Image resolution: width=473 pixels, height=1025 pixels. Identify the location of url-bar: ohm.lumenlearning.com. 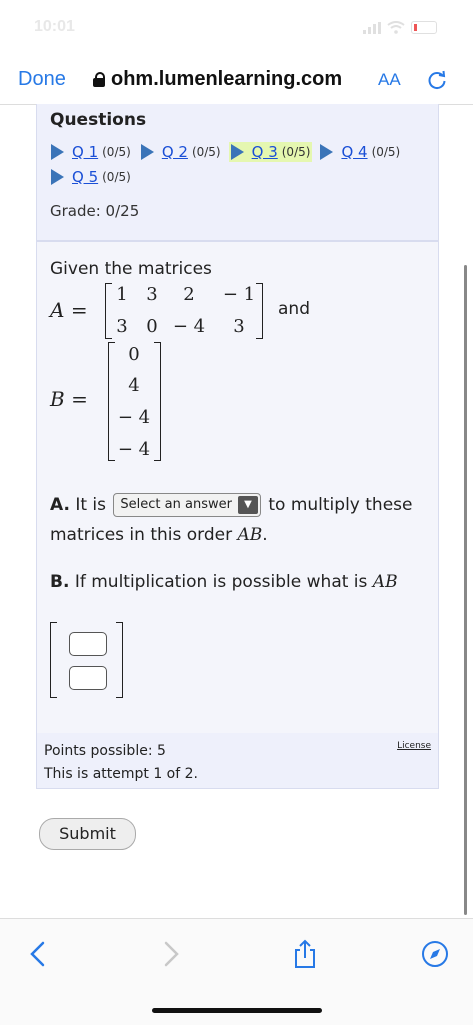
(217, 79).